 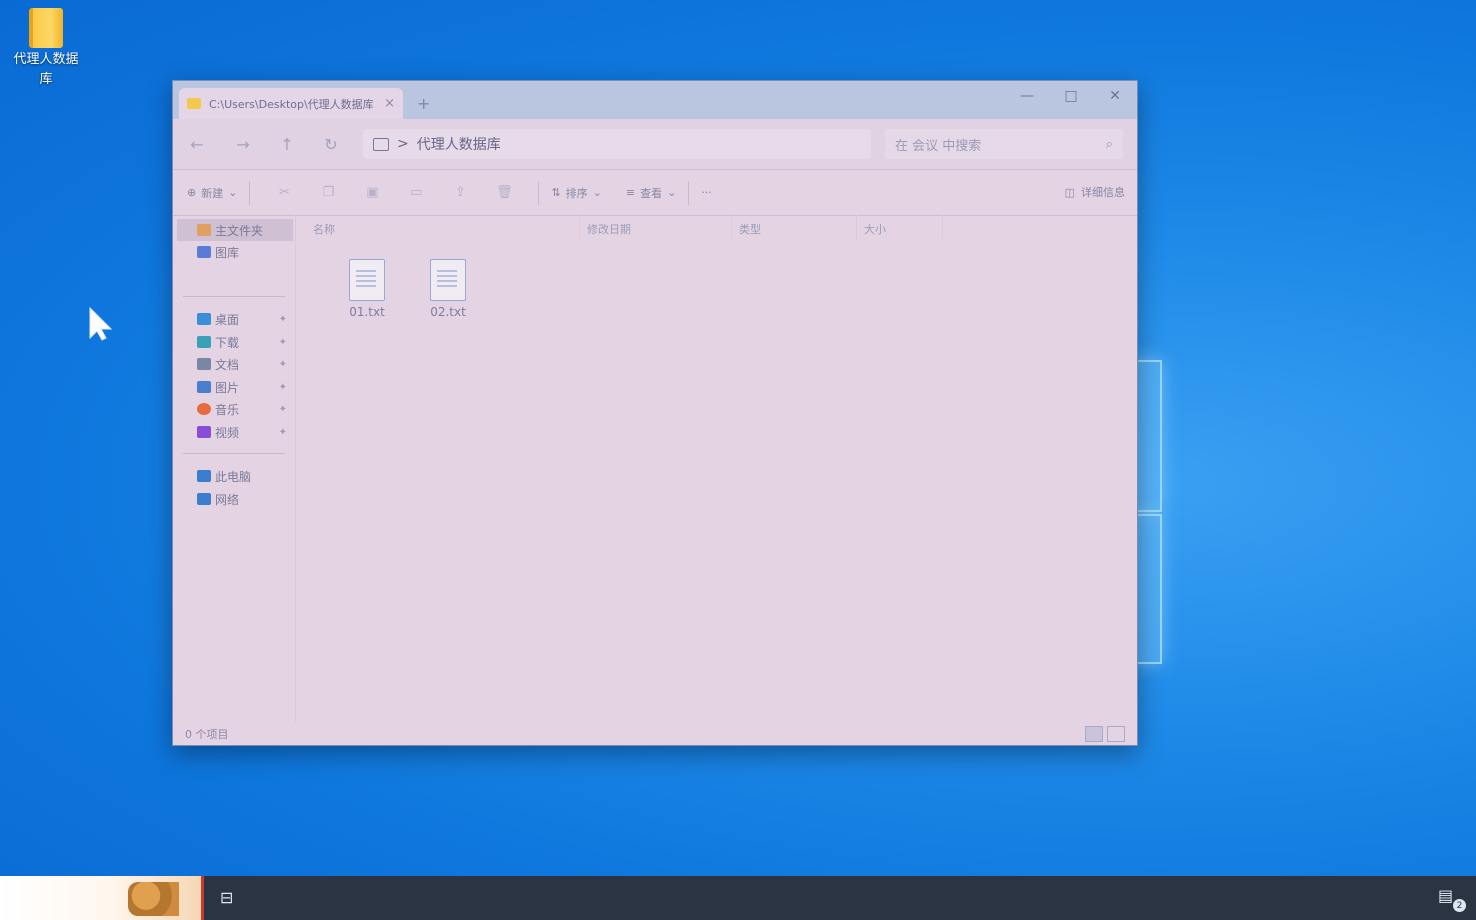 What do you see at coordinates (938, 146) in the screenshot?
I see `search-placeholder: 在 会议 中搜索` at bounding box center [938, 146].